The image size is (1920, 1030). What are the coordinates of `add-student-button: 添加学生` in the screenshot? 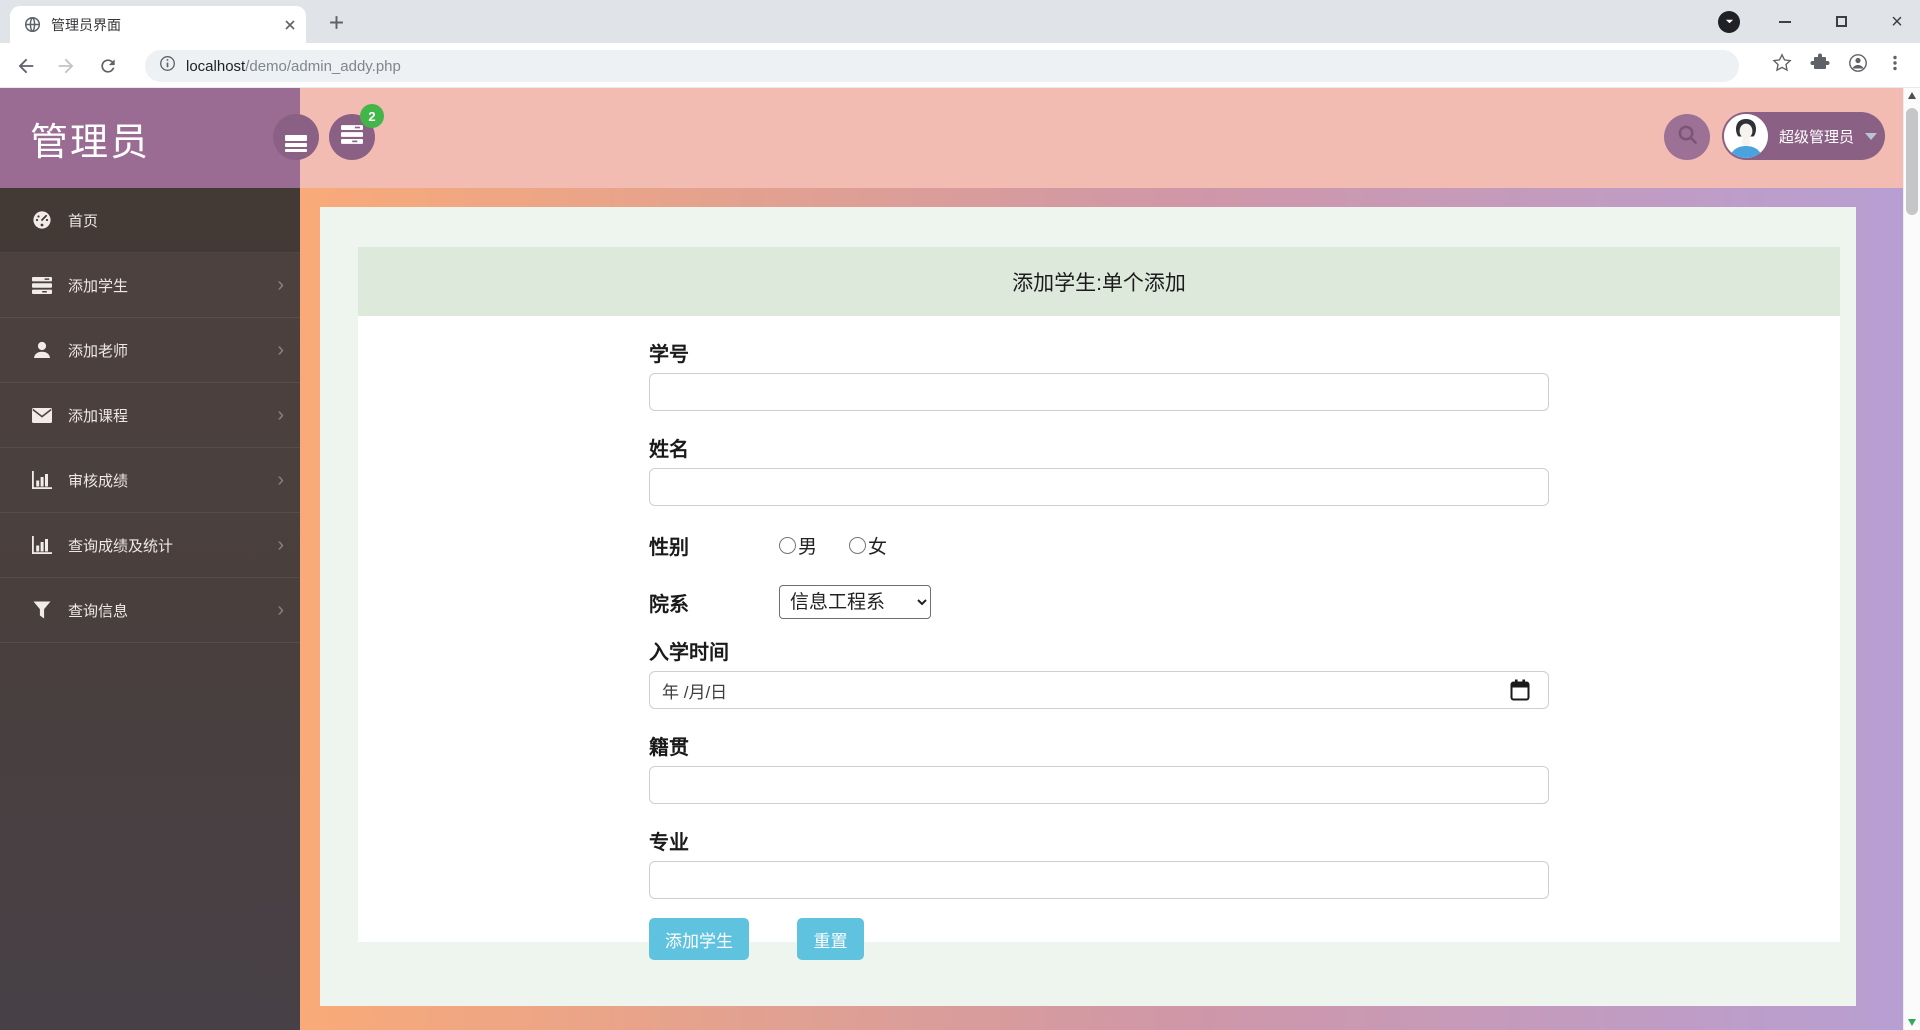 It's located at (699, 939).